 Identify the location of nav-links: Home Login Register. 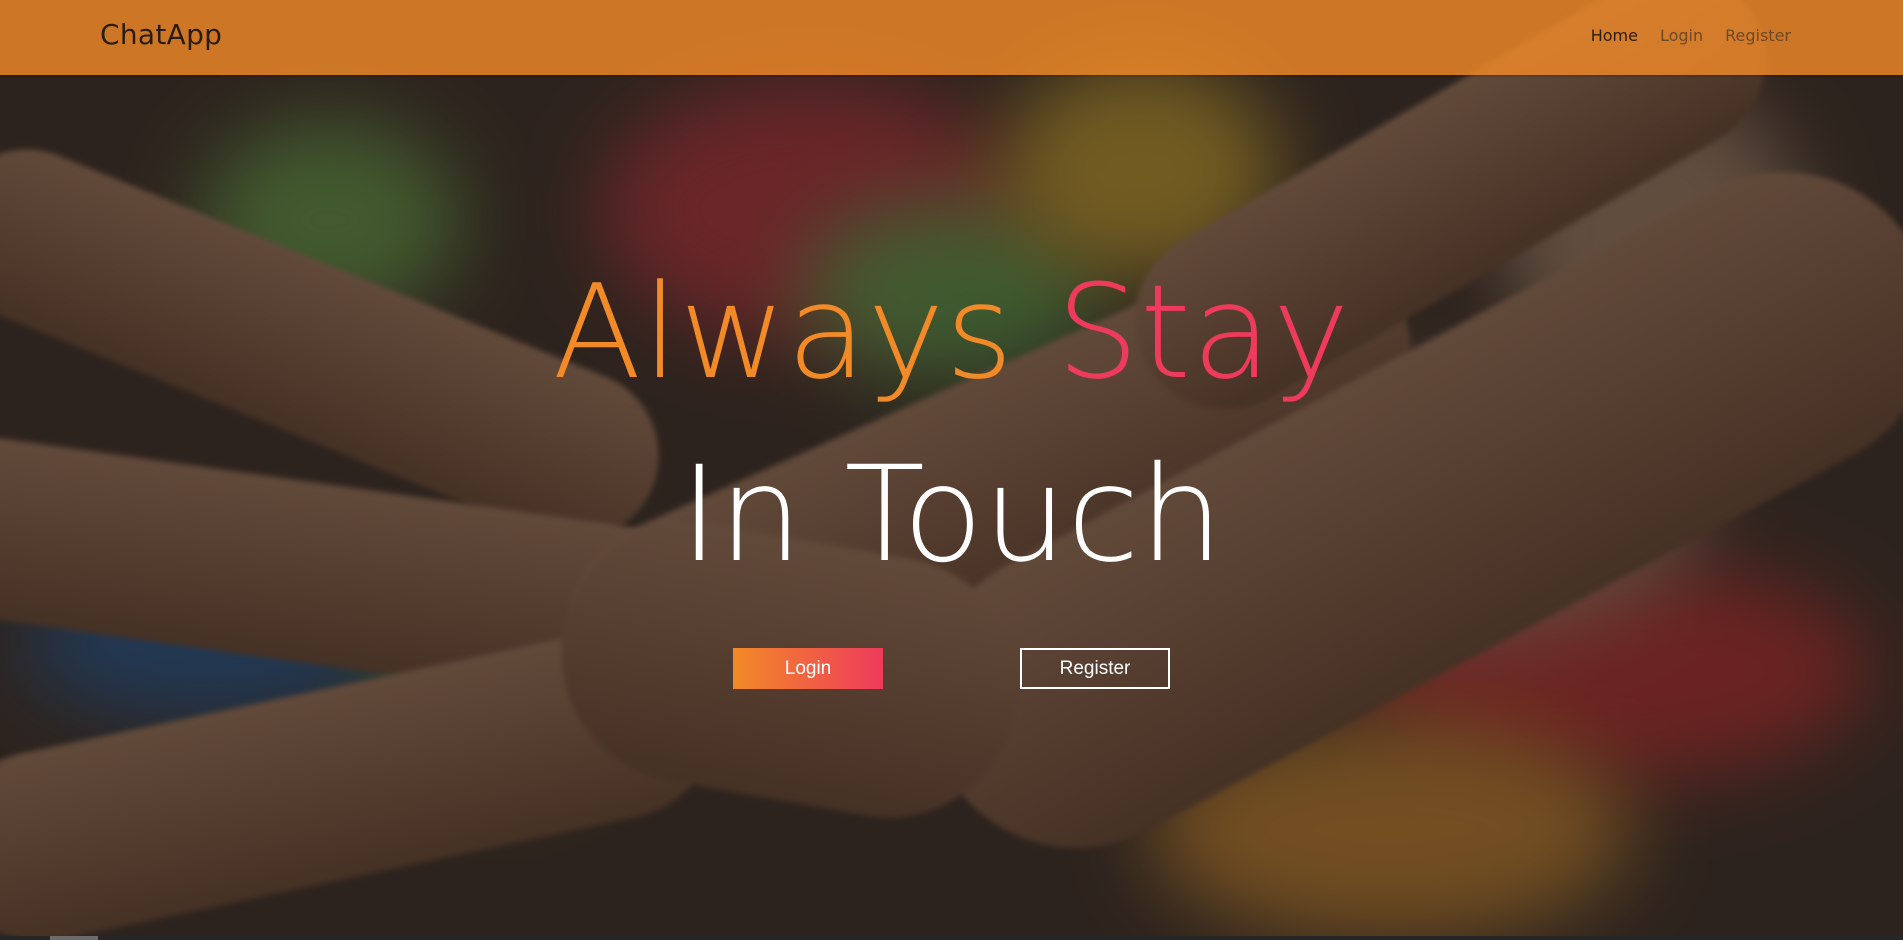
(1691, 35).